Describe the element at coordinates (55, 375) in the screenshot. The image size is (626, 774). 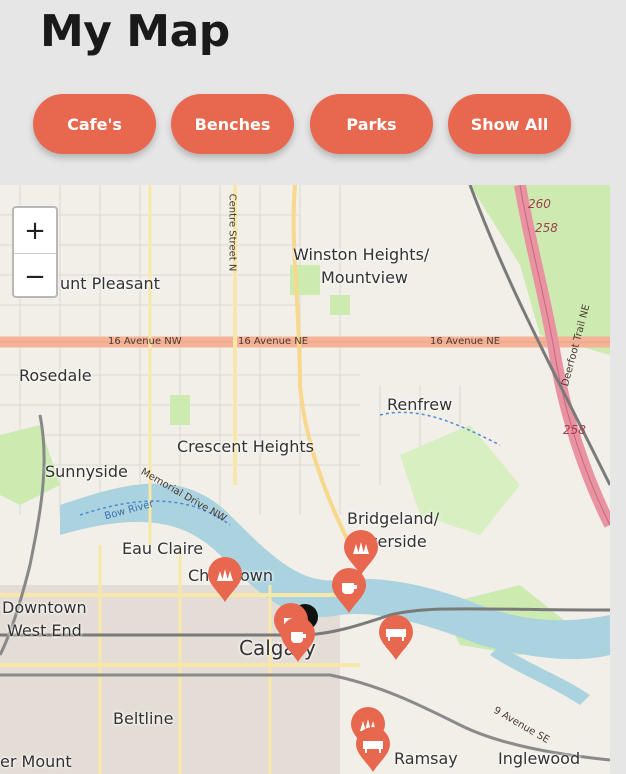
I see `map-label: Rosedale` at that location.